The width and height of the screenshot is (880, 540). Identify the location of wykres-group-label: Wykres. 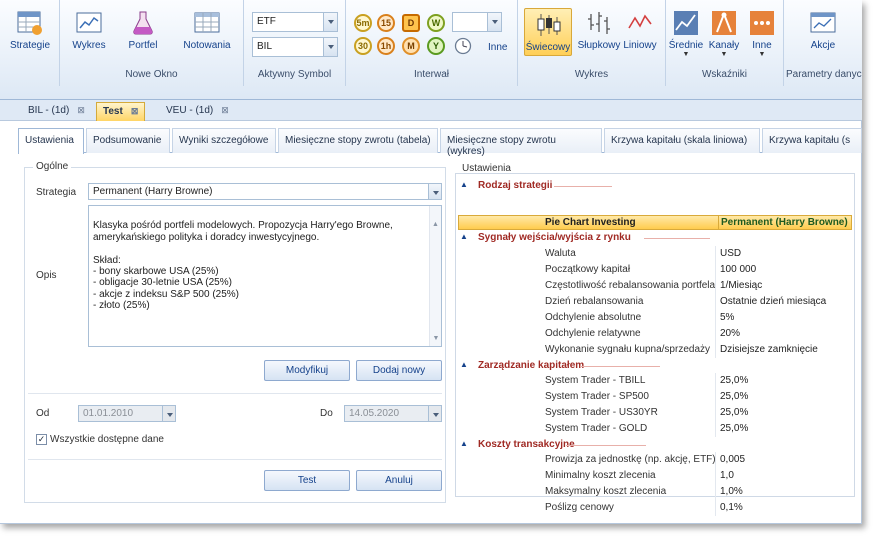
(591, 74).